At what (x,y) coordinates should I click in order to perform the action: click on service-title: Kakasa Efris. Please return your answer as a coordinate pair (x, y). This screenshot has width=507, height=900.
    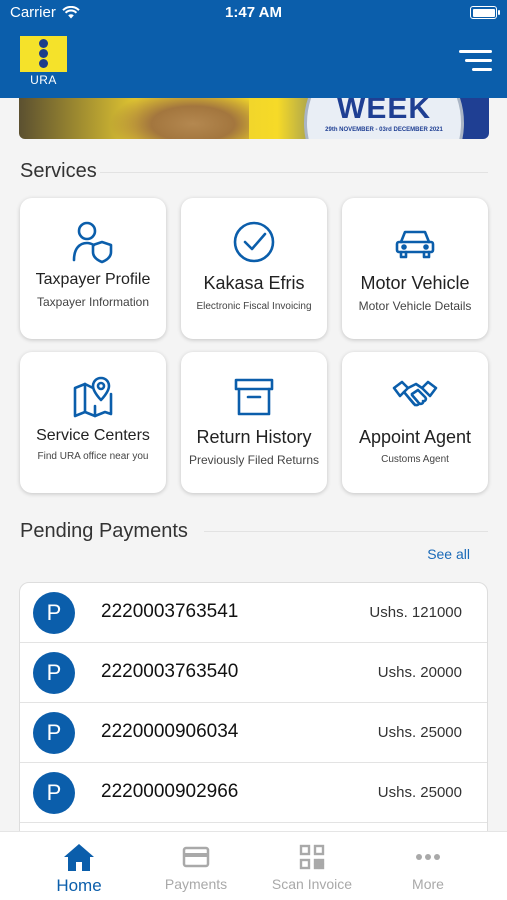
    Looking at the image, I should click on (254, 283).